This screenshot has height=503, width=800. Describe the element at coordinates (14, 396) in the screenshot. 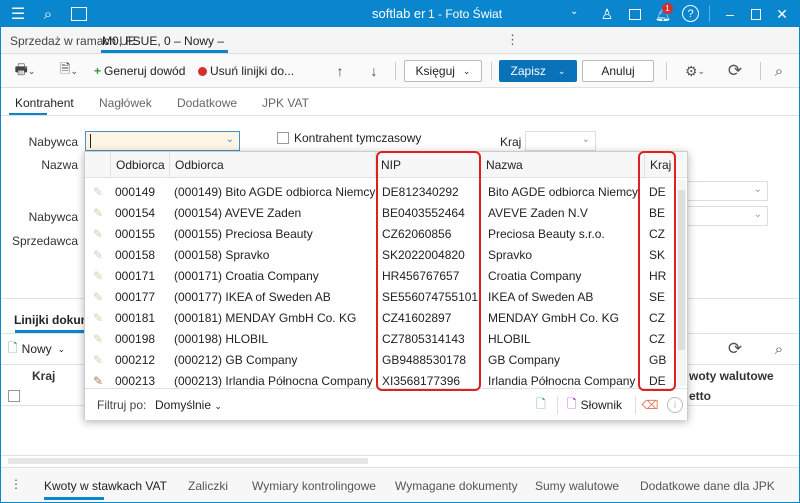

I see `select-all-checkbox` at that location.